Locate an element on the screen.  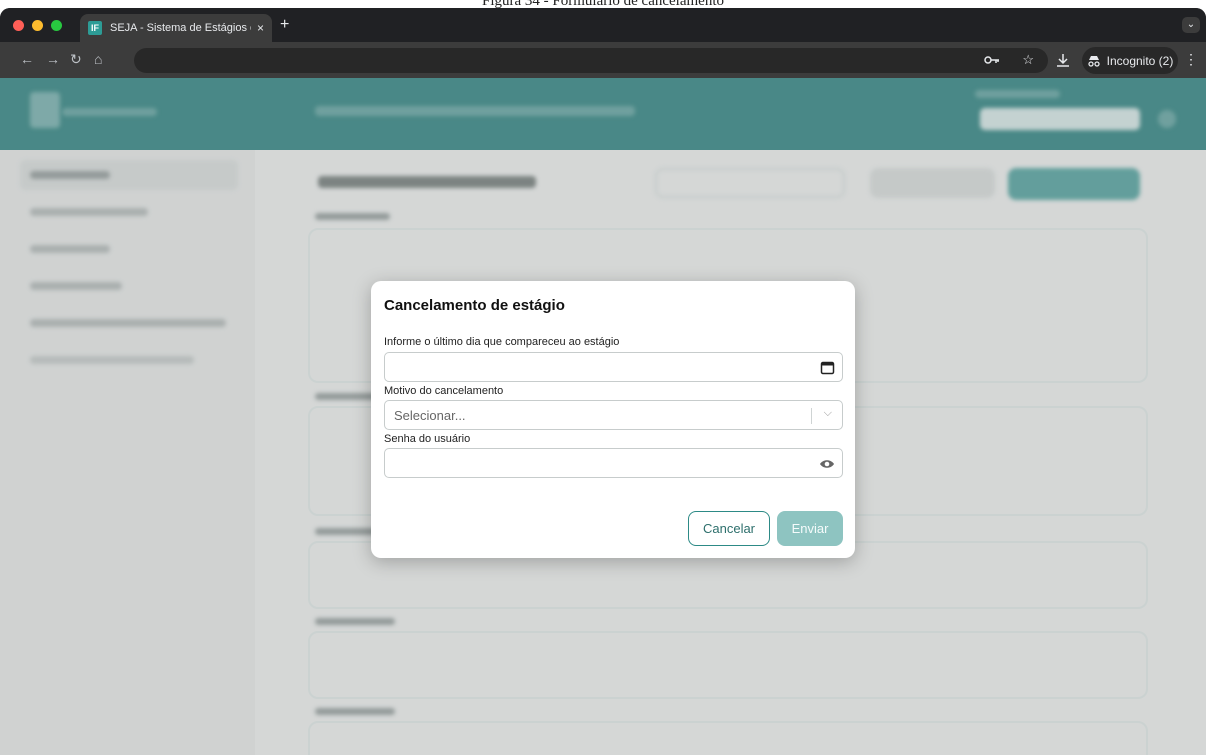
minimize-window-button is located at coordinates (37, 25).